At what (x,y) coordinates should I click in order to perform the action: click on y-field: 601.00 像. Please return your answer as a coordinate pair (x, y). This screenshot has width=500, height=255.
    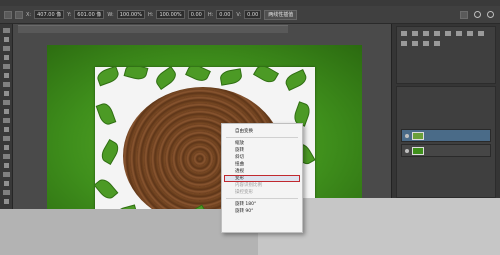
    Looking at the image, I should click on (89, 14).